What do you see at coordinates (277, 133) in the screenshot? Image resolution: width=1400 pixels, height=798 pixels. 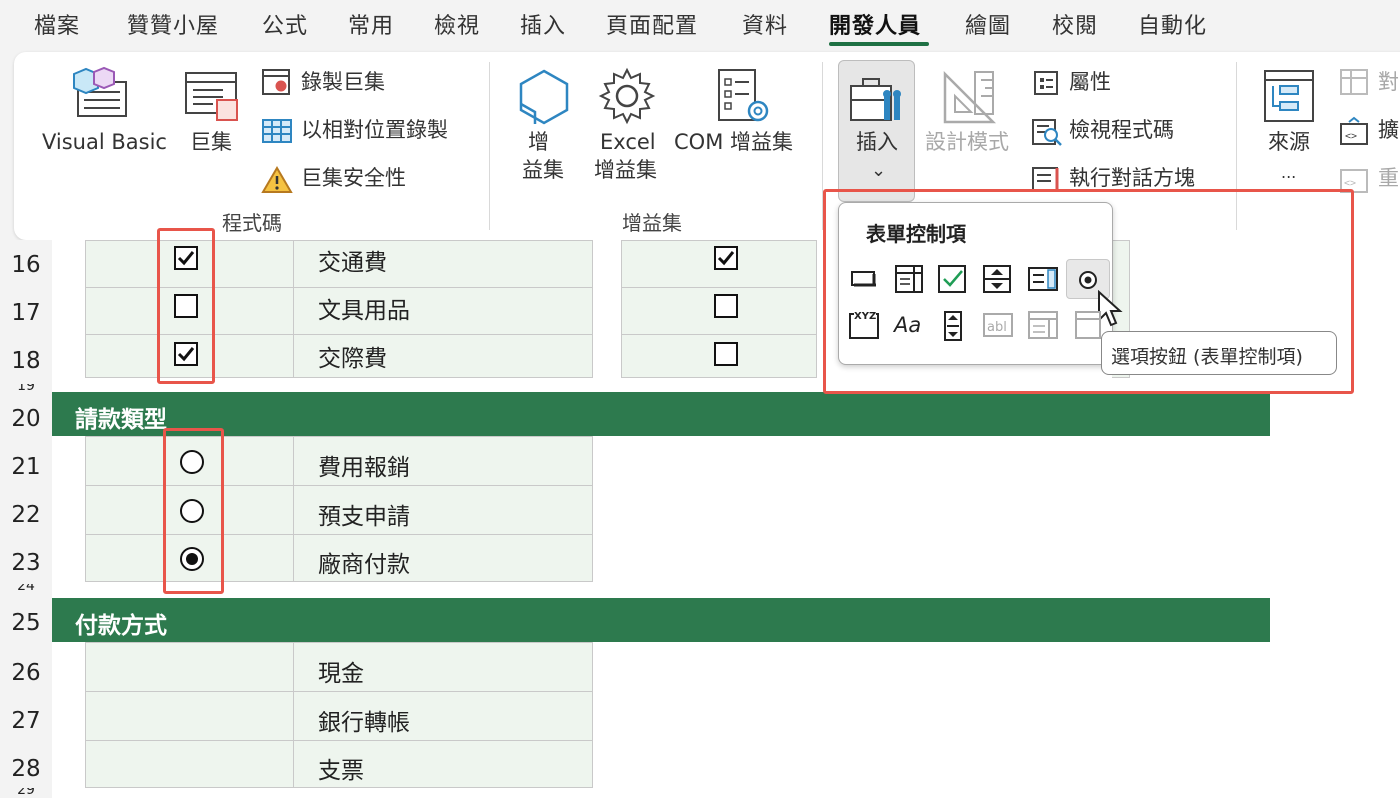 I see `relative-reference-icon` at bounding box center [277, 133].